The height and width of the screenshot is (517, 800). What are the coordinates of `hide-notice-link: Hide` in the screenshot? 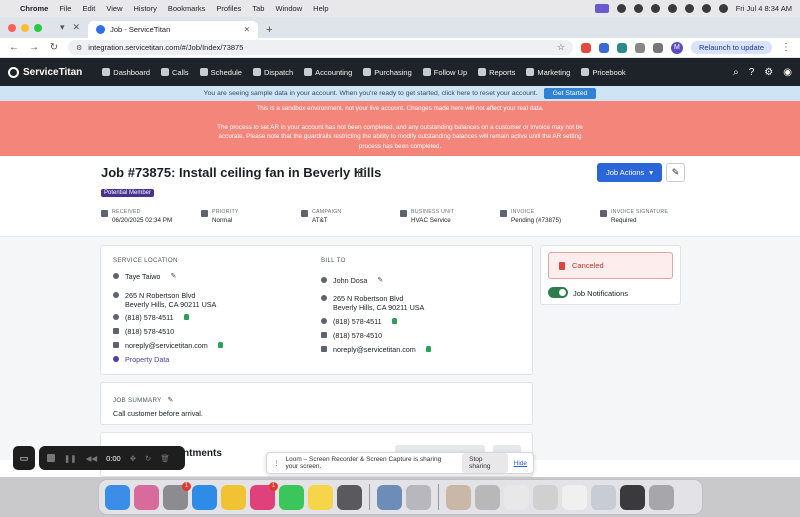 It's located at (520, 463).